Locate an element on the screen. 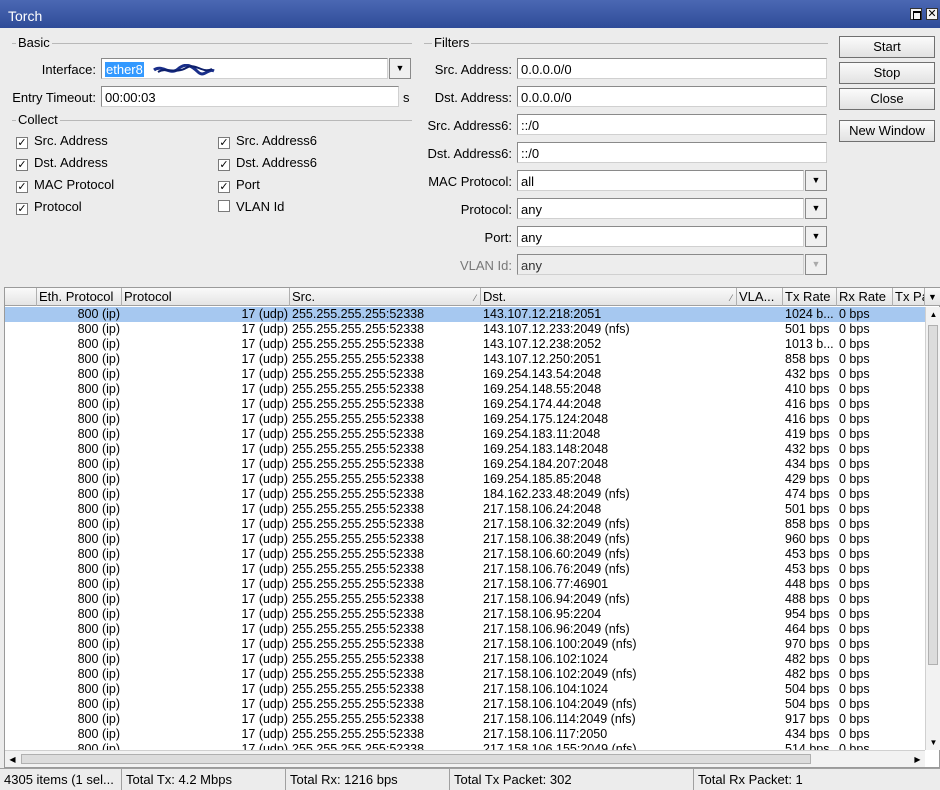 This screenshot has width=940, height=790. vertical-scrollbar: ▲ ▼ is located at coordinates (932, 528).